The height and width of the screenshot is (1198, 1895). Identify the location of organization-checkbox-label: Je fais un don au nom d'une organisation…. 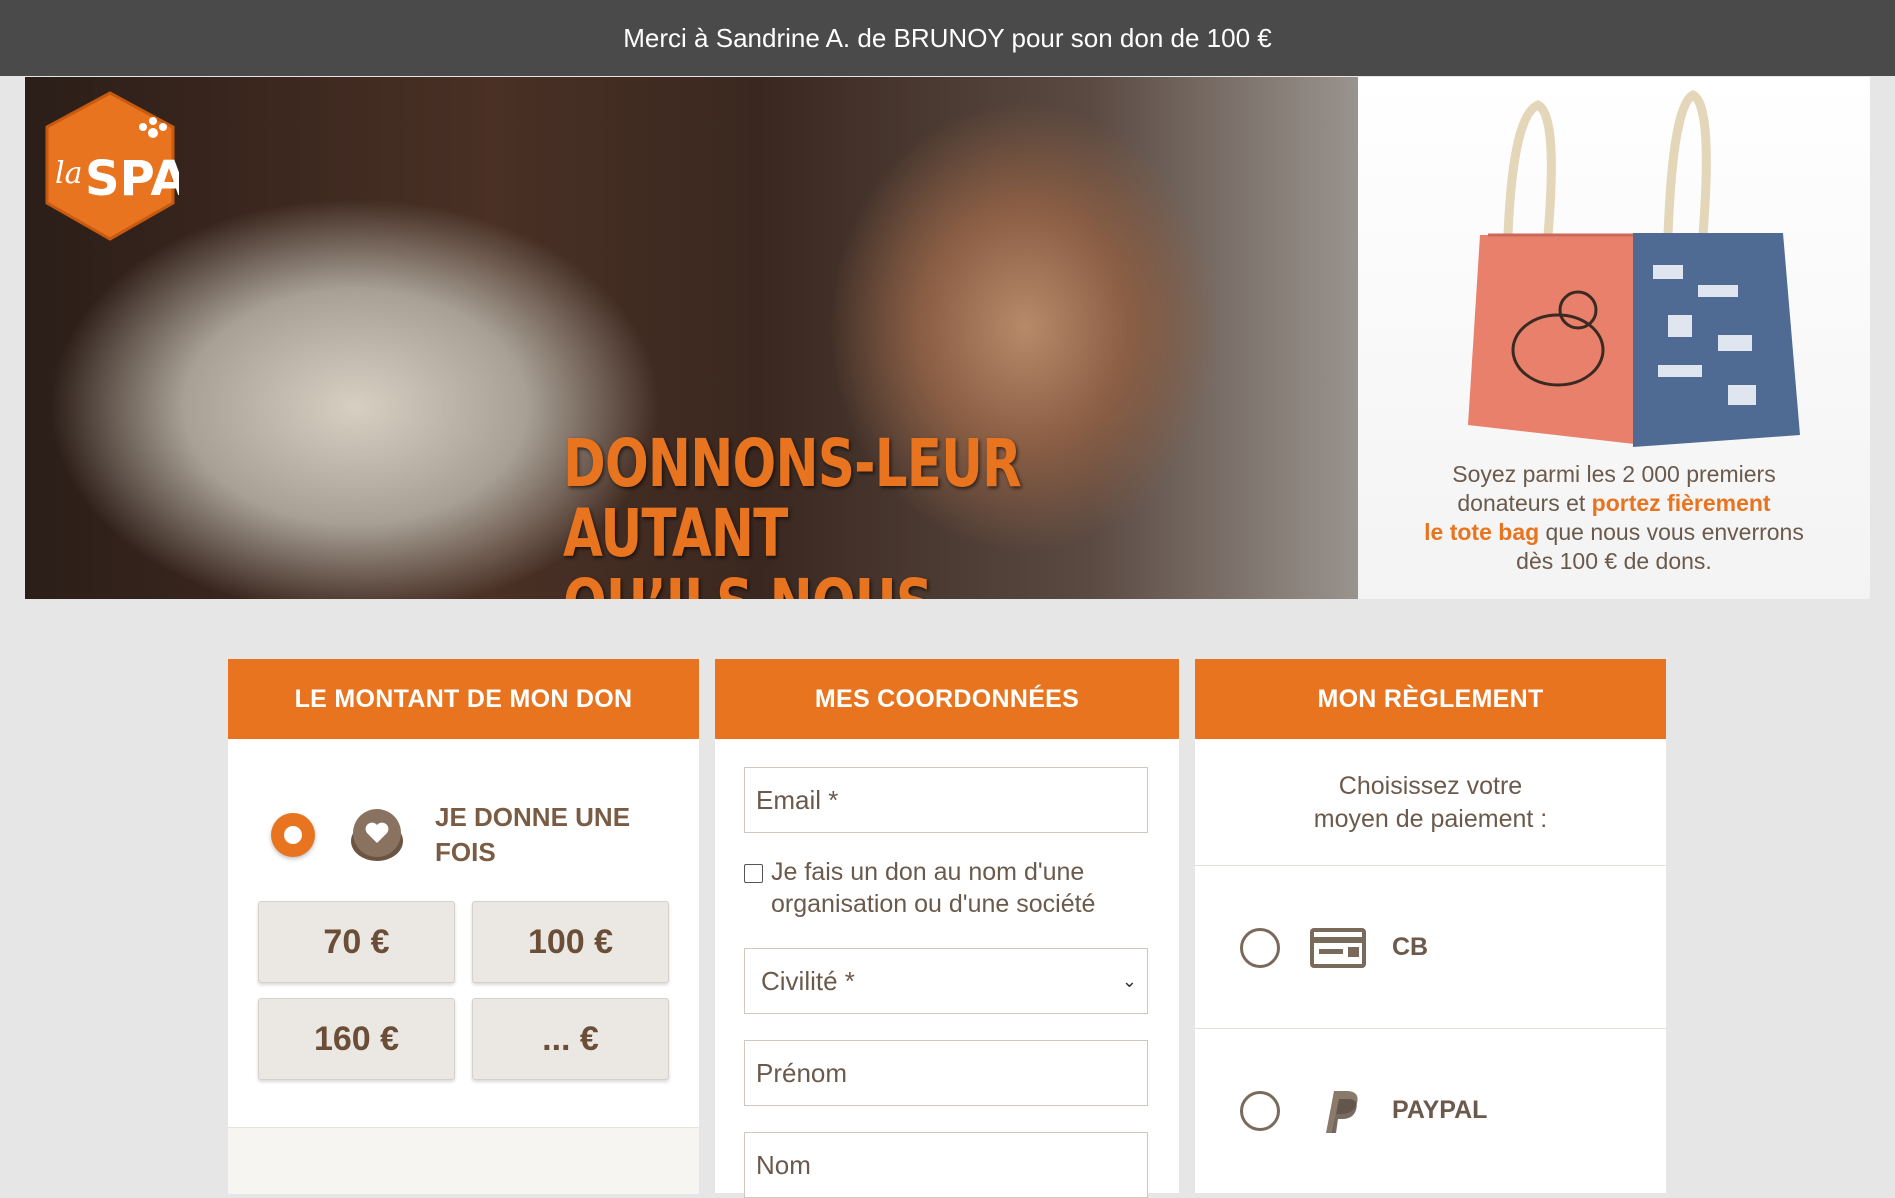
(933, 888).